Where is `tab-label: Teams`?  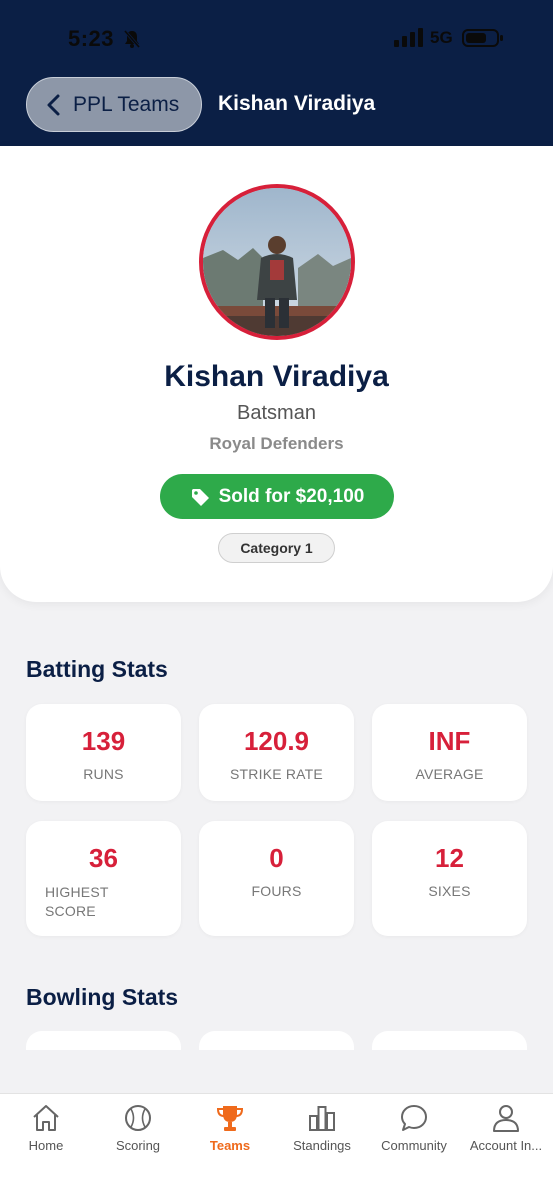 tab-label: Teams is located at coordinates (230, 1145).